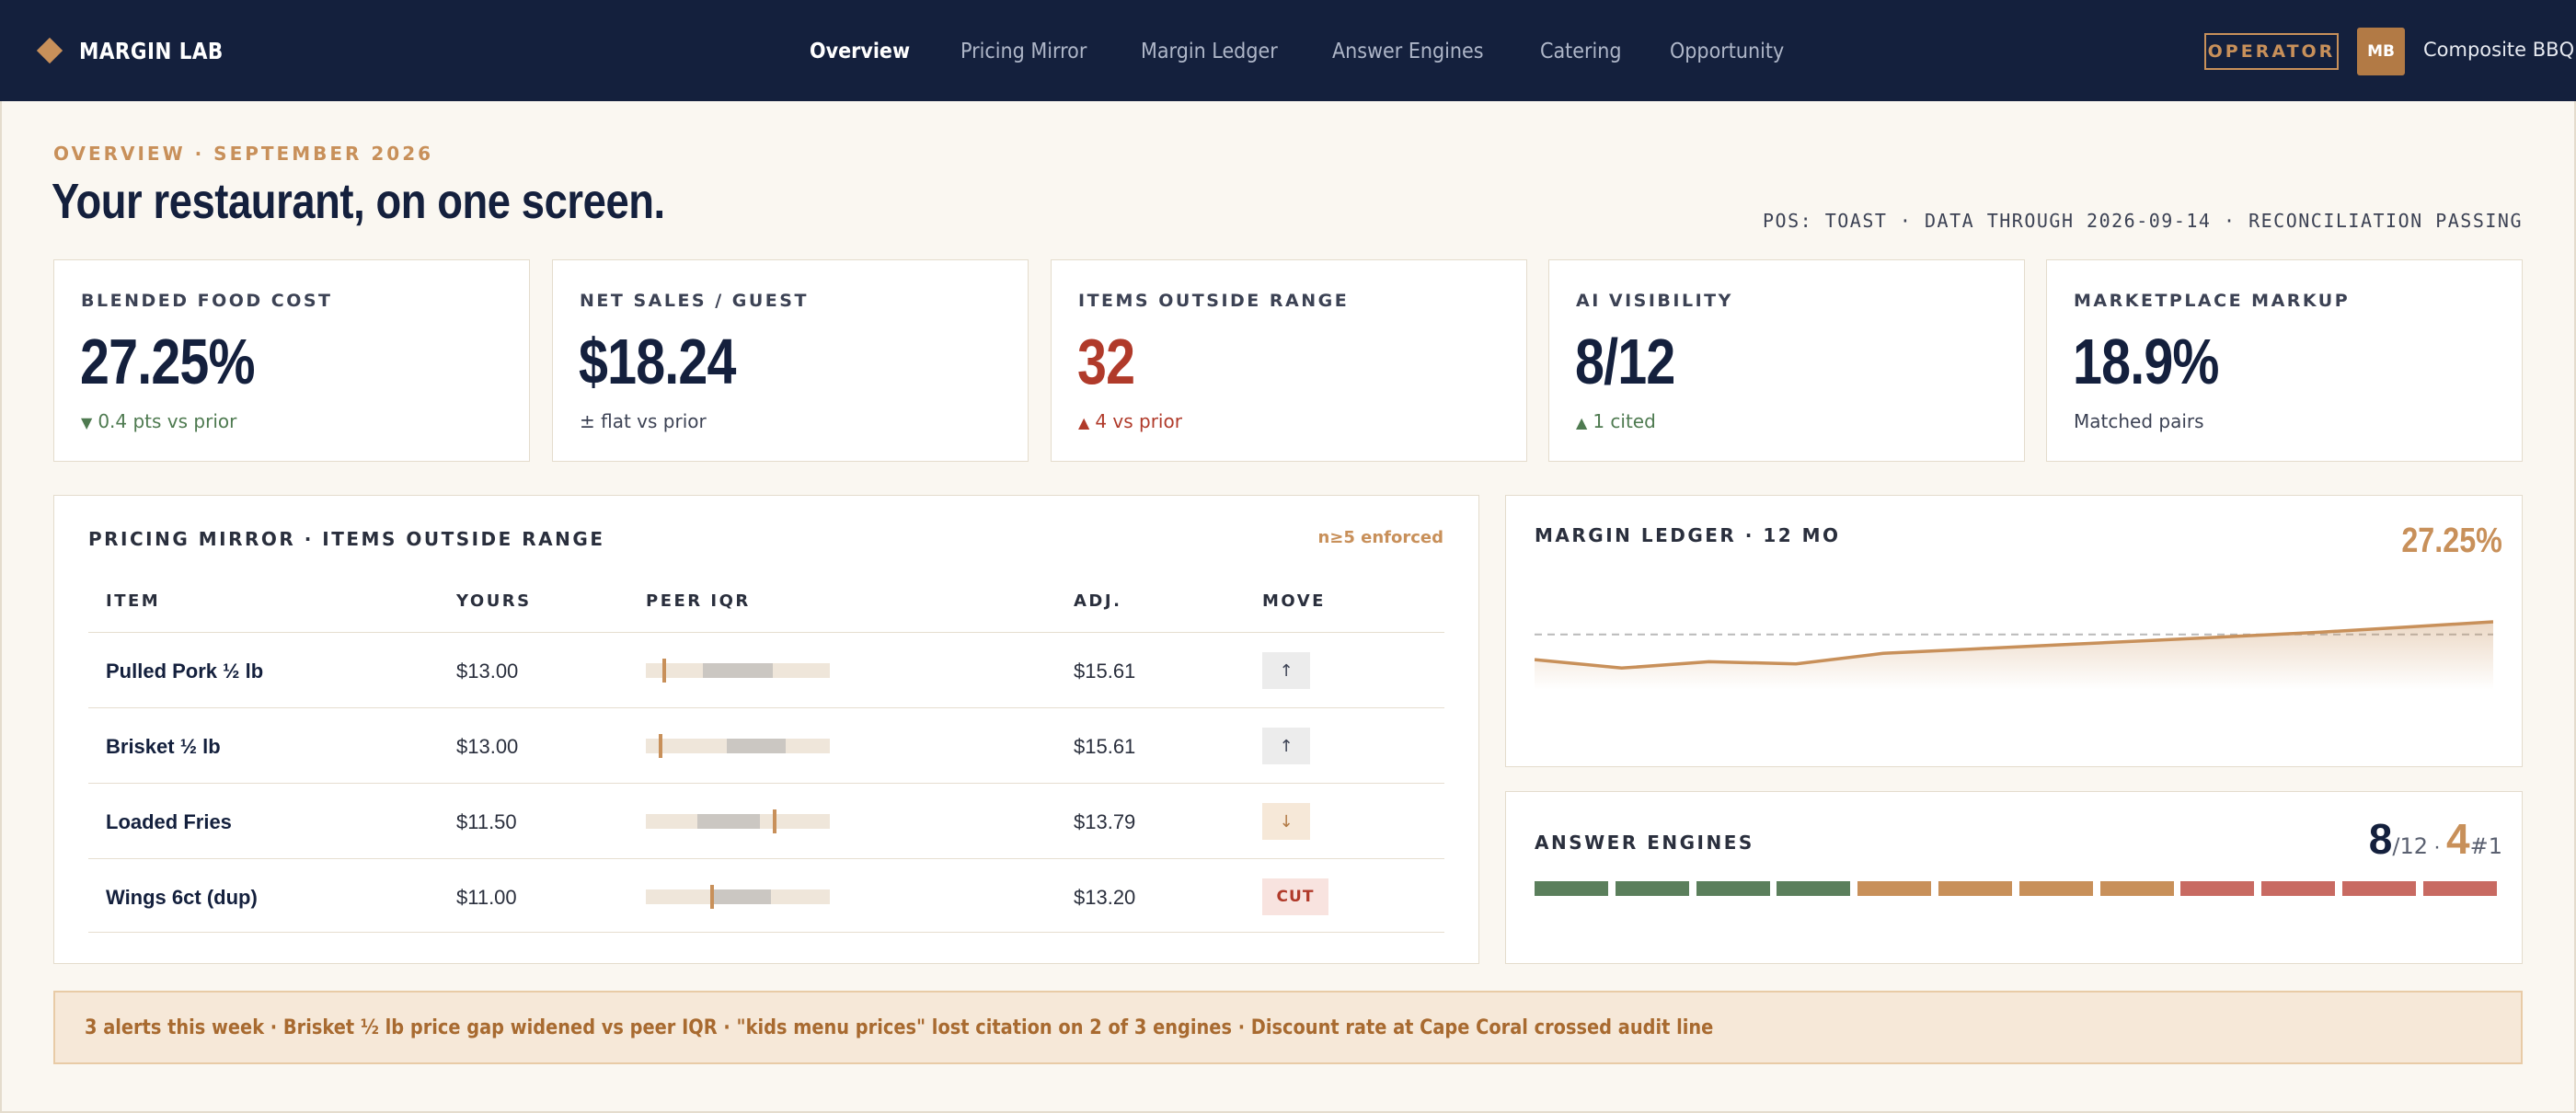 Image resolution: width=2576 pixels, height=1113 pixels. What do you see at coordinates (766, 632) in the screenshot?
I see `header-divider` at bounding box center [766, 632].